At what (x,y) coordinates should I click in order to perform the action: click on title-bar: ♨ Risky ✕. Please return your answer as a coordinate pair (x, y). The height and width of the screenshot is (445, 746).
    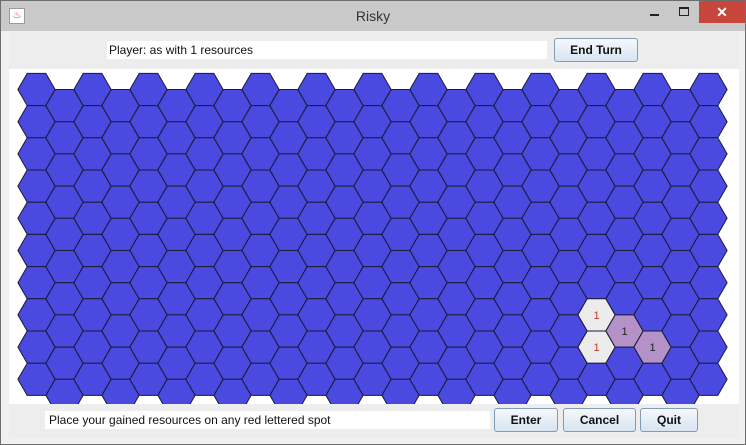
    Looking at the image, I should click on (373, 16).